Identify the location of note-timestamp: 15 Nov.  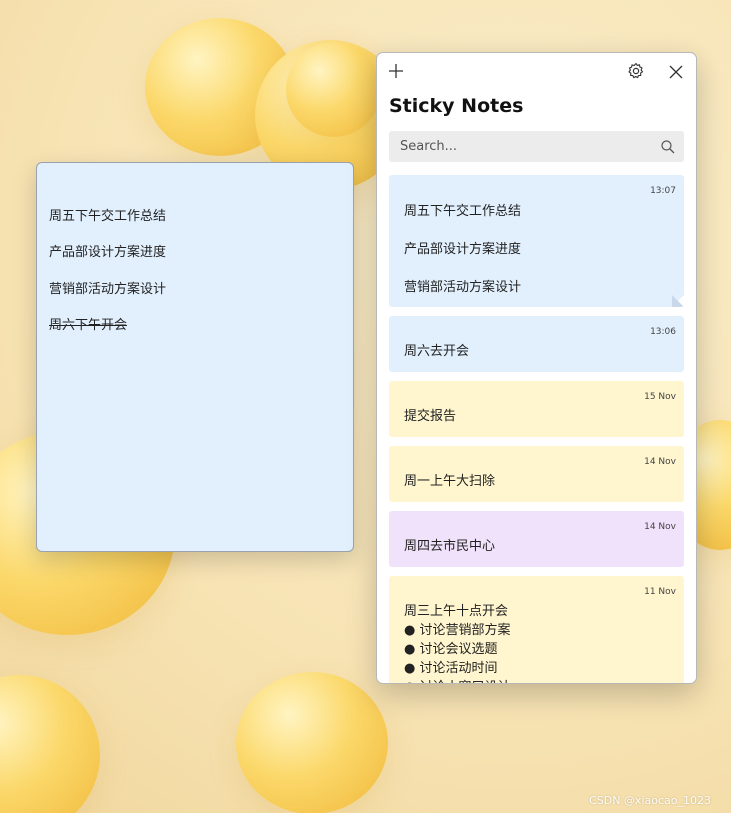
(660, 397).